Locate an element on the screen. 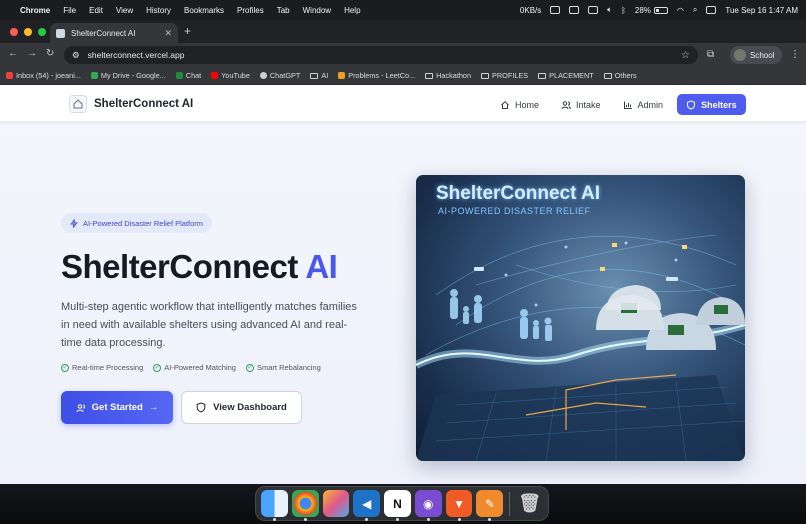 The image size is (806, 524). youtube-icon is located at coordinates (215, 75).